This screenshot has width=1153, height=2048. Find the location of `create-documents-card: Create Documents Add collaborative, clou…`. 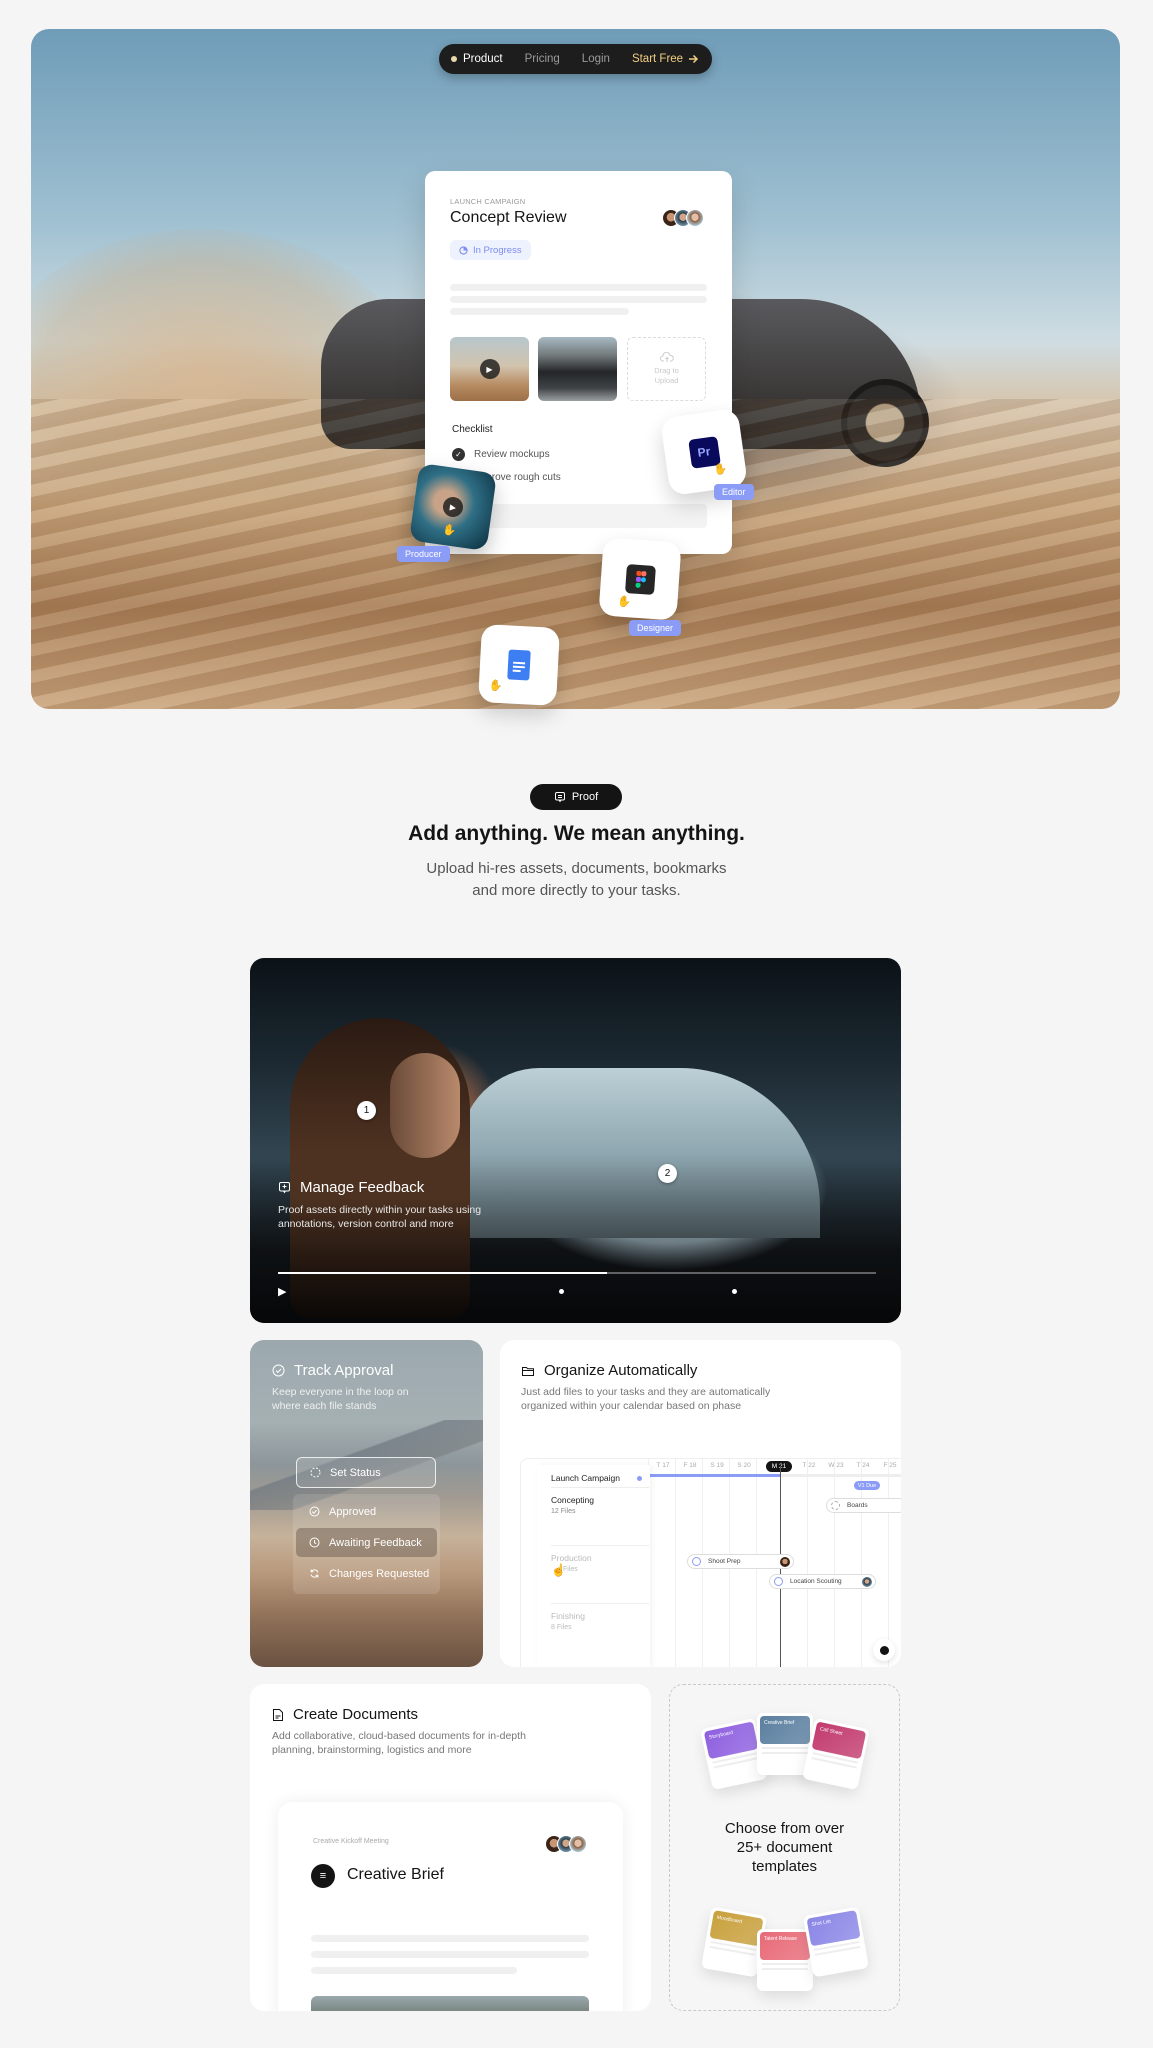

create-documents-card: Create Documents Add collaborative, clou… is located at coordinates (450, 1847).